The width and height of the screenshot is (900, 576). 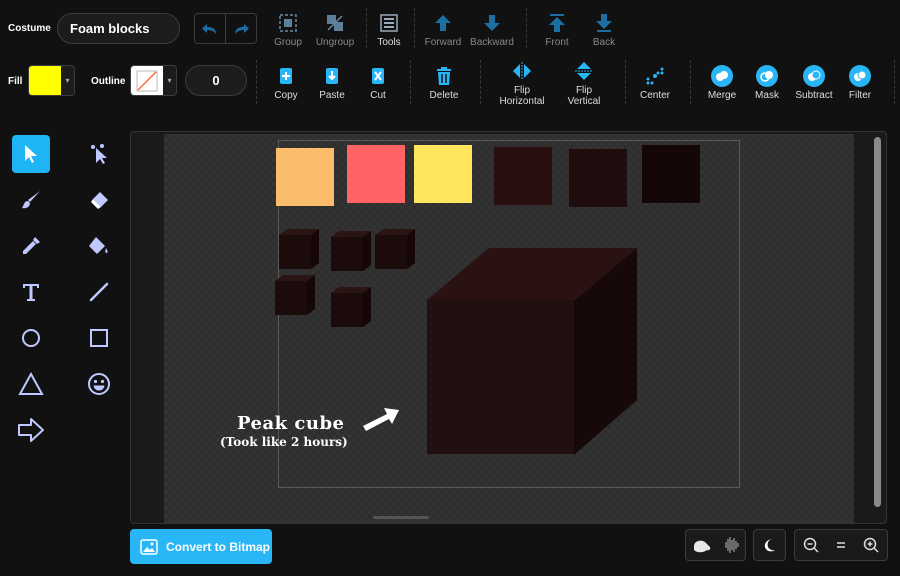 What do you see at coordinates (722, 95) in the screenshot?
I see `merge-label: Merge` at bounding box center [722, 95].